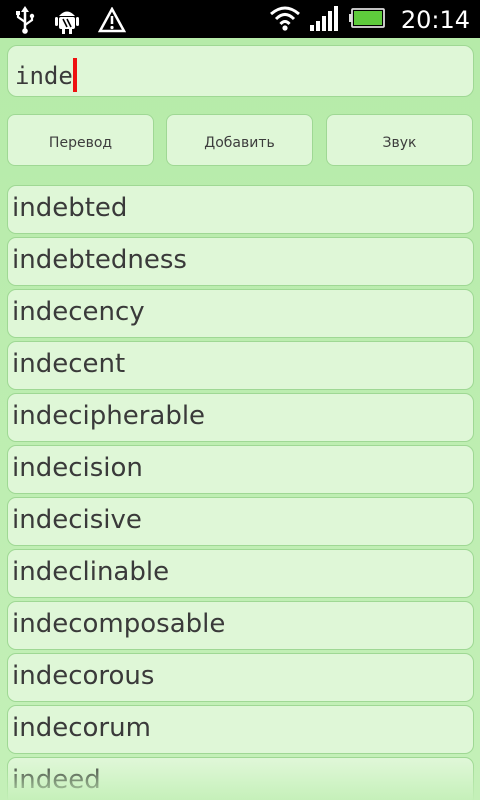 The height and width of the screenshot is (800, 480). I want to click on search-input-value: inde, so click(44, 76).